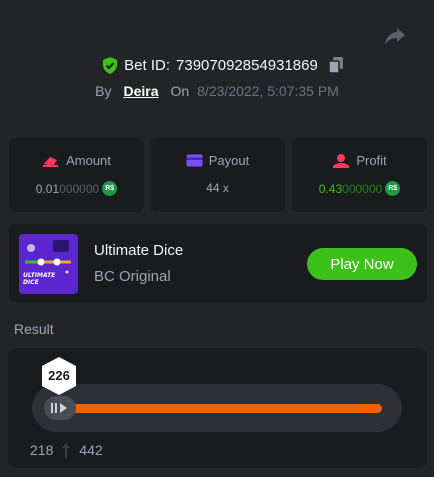  I want to click on payout-value: 44 x, so click(217, 188).